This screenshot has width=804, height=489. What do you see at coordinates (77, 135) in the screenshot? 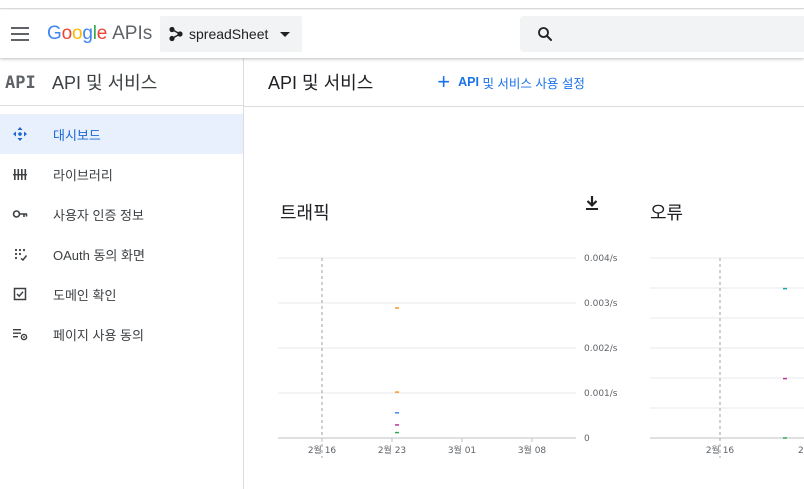
I see `sidebar-item-label: 대시보드` at bounding box center [77, 135].